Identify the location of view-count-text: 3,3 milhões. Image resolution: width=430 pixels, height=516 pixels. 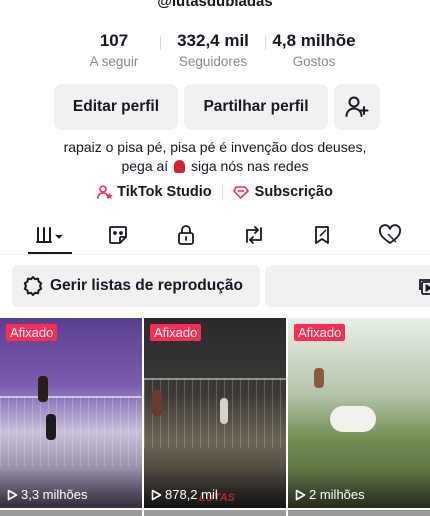
(54, 494).